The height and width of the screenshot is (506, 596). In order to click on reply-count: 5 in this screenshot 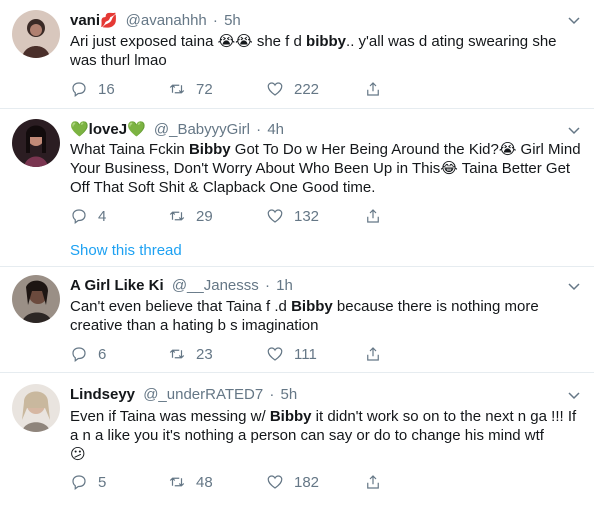, I will do `click(102, 482)`.